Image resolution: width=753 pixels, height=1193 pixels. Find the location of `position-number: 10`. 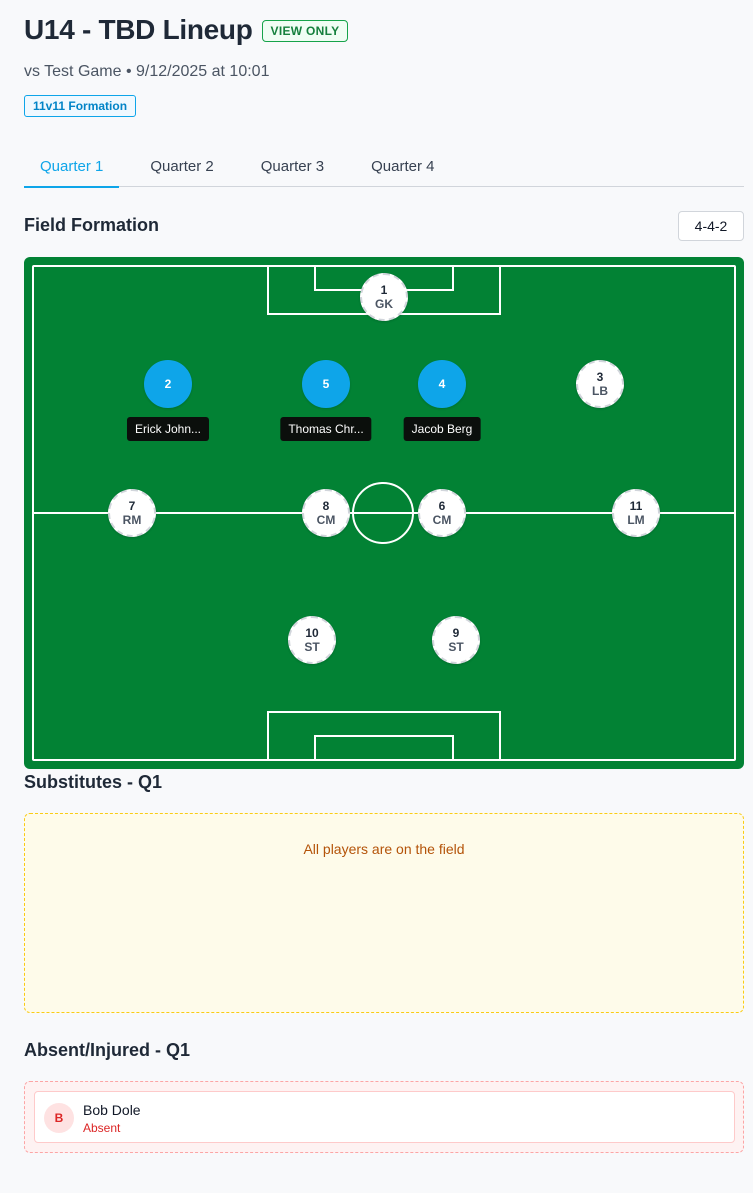

position-number: 10 is located at coordinates (312, 633).